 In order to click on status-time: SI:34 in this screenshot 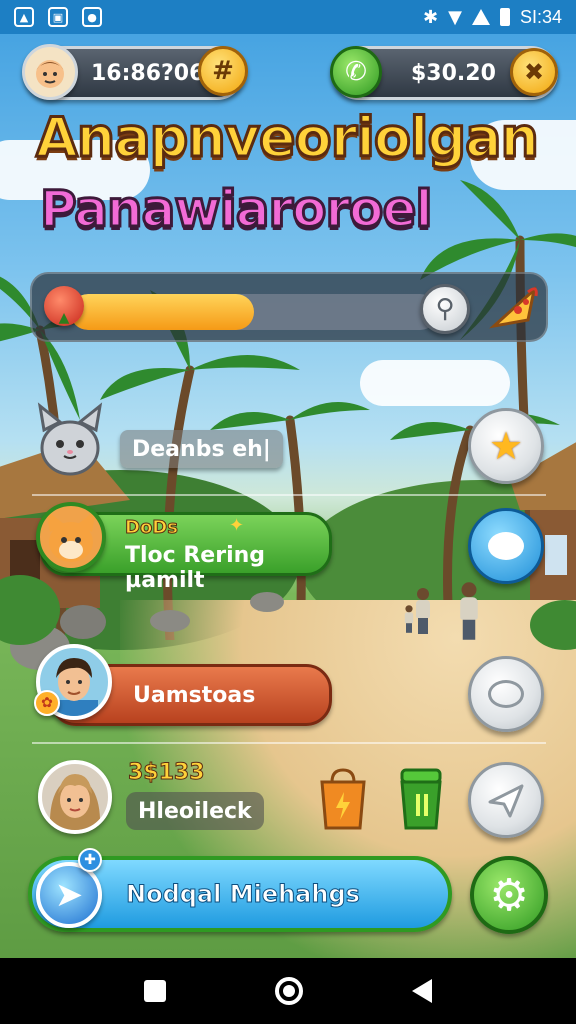, I will do `click(540, 16)`.